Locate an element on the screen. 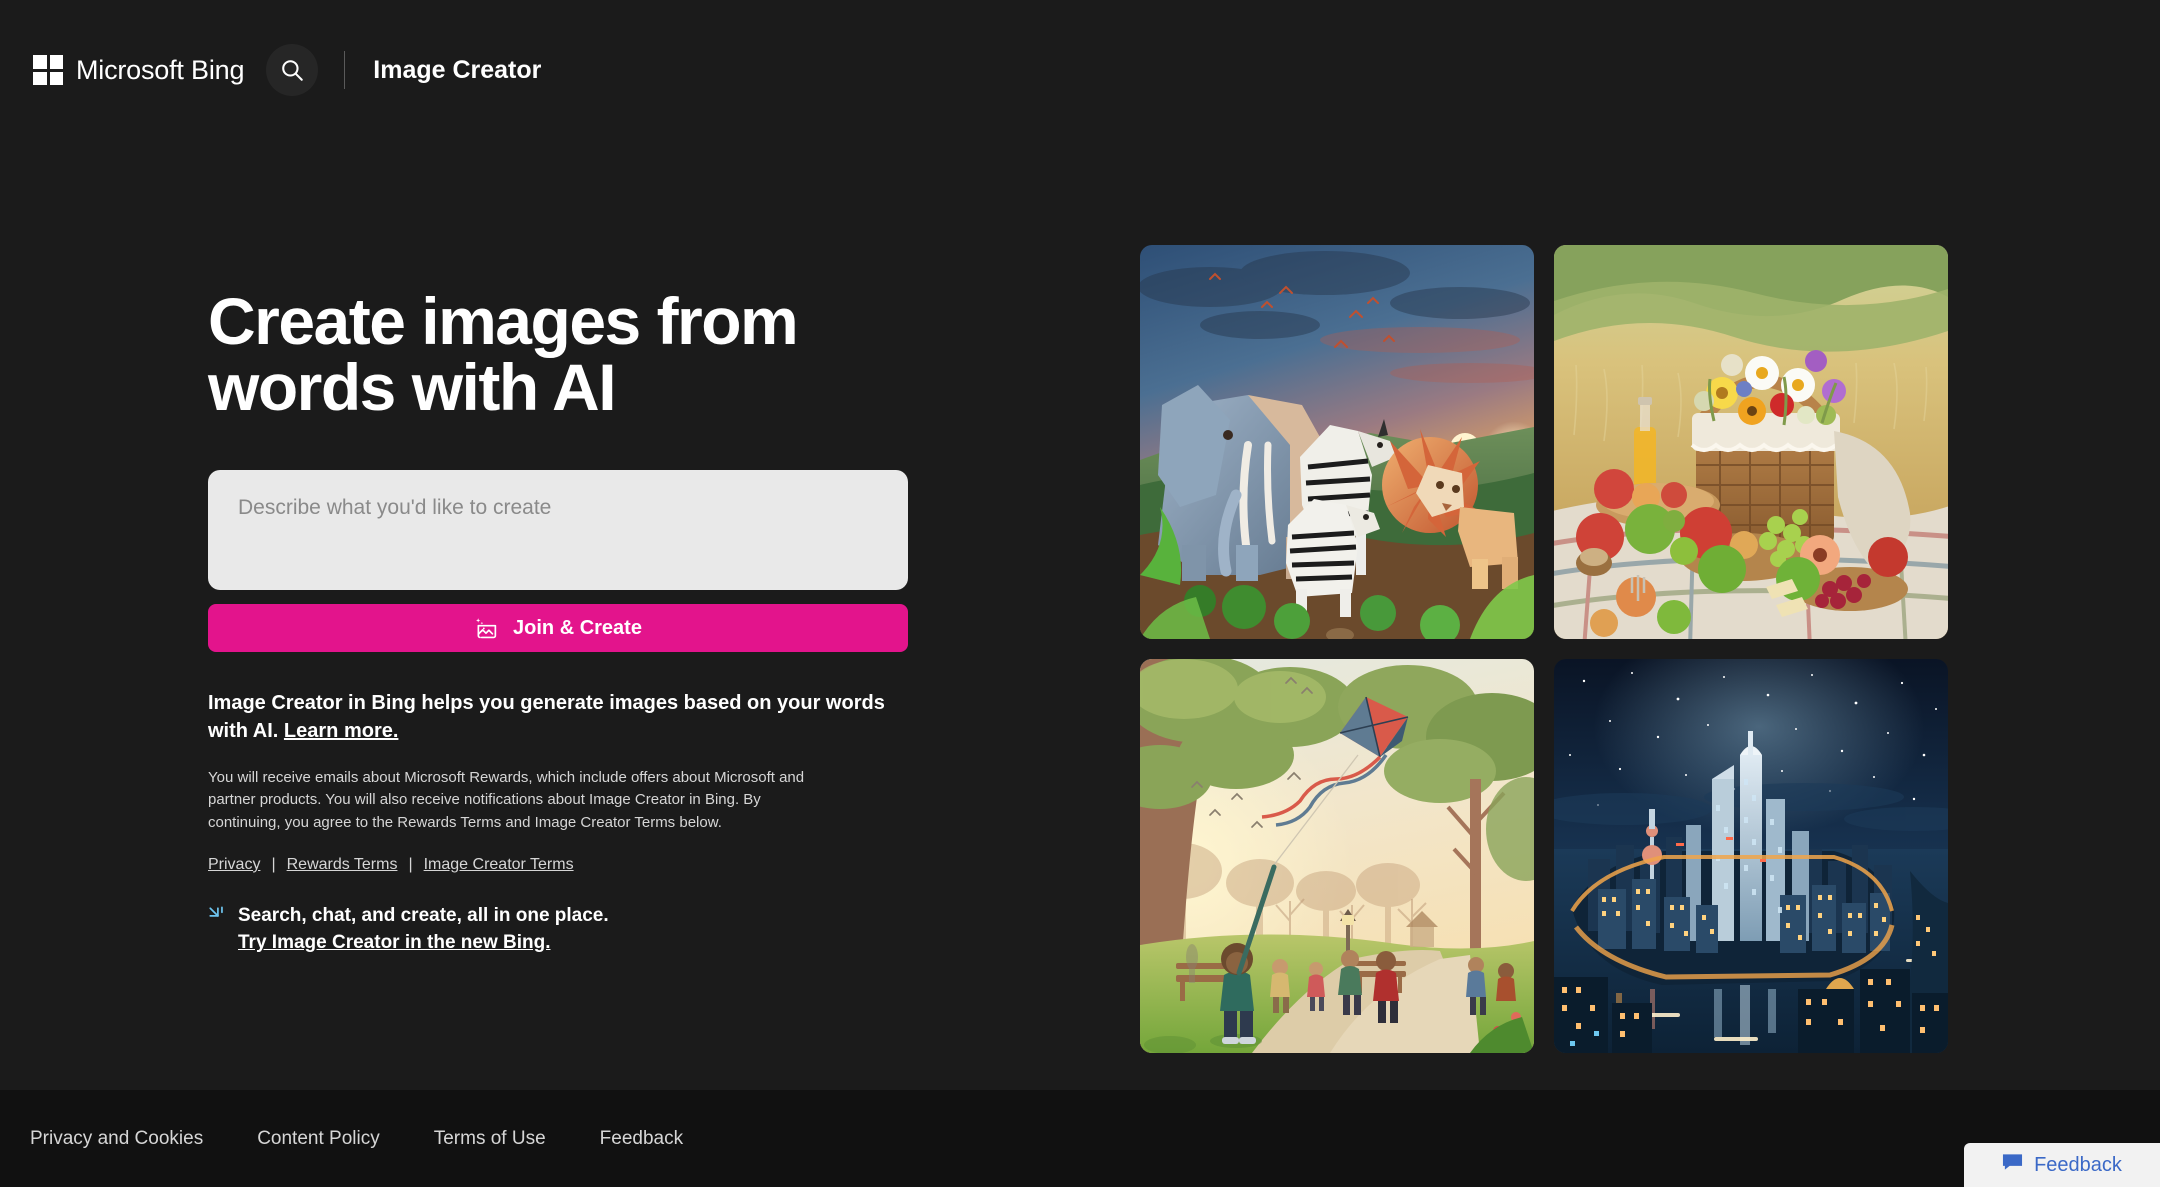  image-creator-terms-link: Image Creator Terms is located at coordinates (499, 865).